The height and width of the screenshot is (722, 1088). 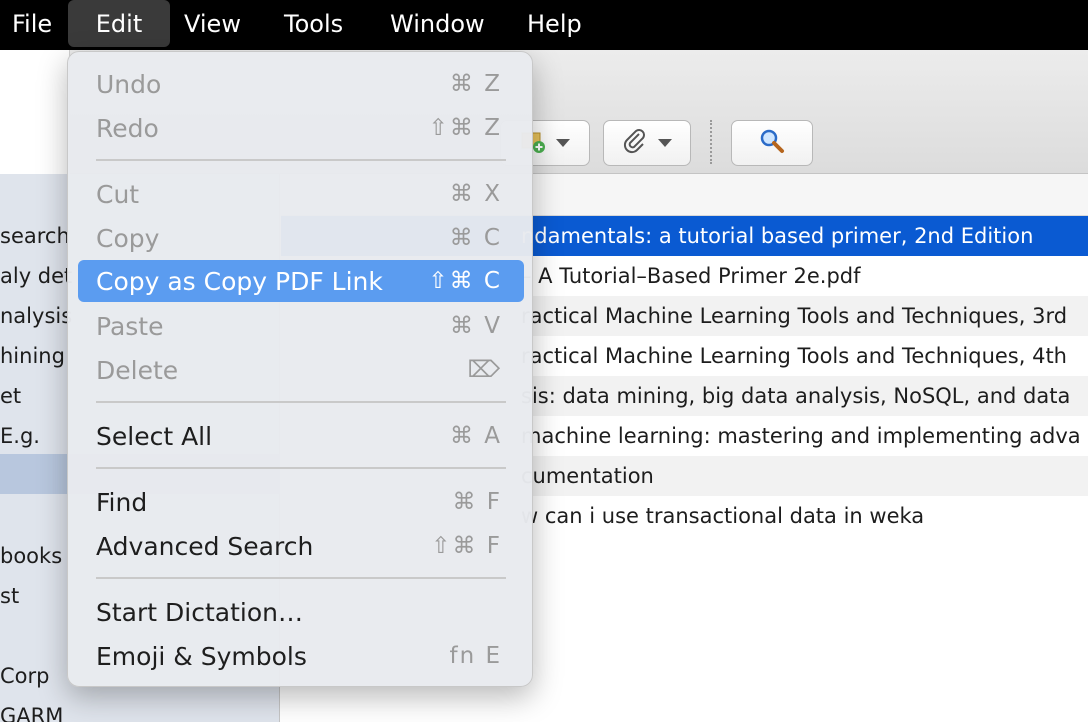 I want to click on menu-item-copy-as-pdf-link: Copy as Copy PDF Link ⇧⌘ C, so click(x=301, y=281).